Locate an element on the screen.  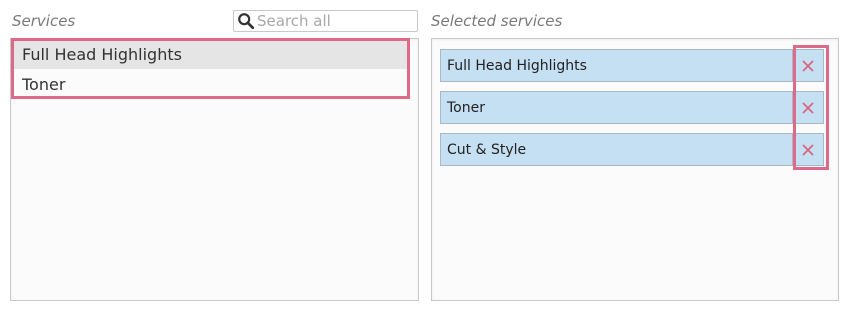
selected-service-label: Full Head Highlights is located at coordinates (517, 65).